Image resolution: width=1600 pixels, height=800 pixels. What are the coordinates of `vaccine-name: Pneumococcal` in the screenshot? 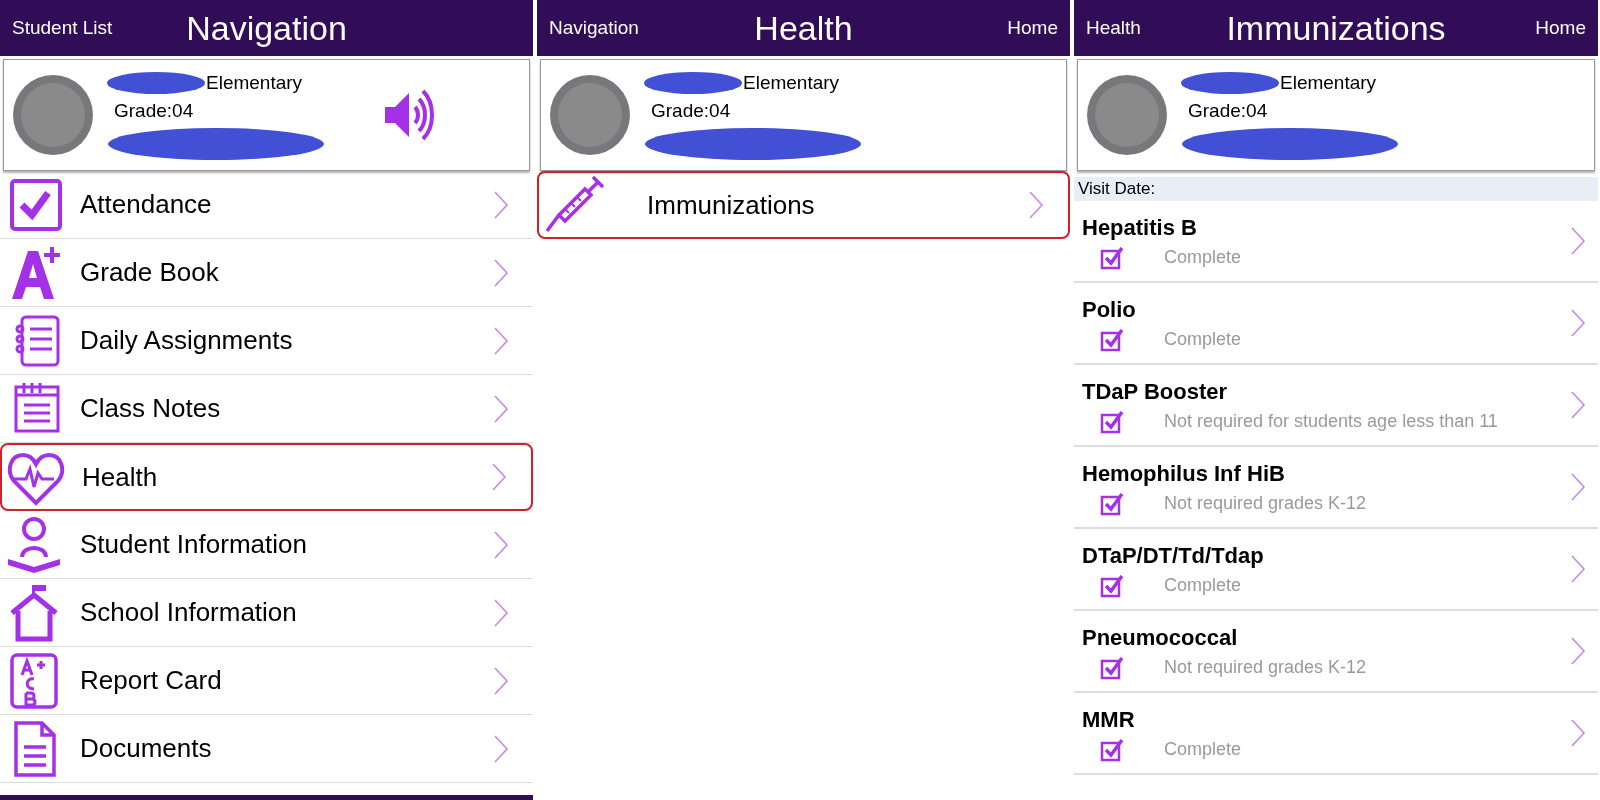 It's located at (1160, 638).